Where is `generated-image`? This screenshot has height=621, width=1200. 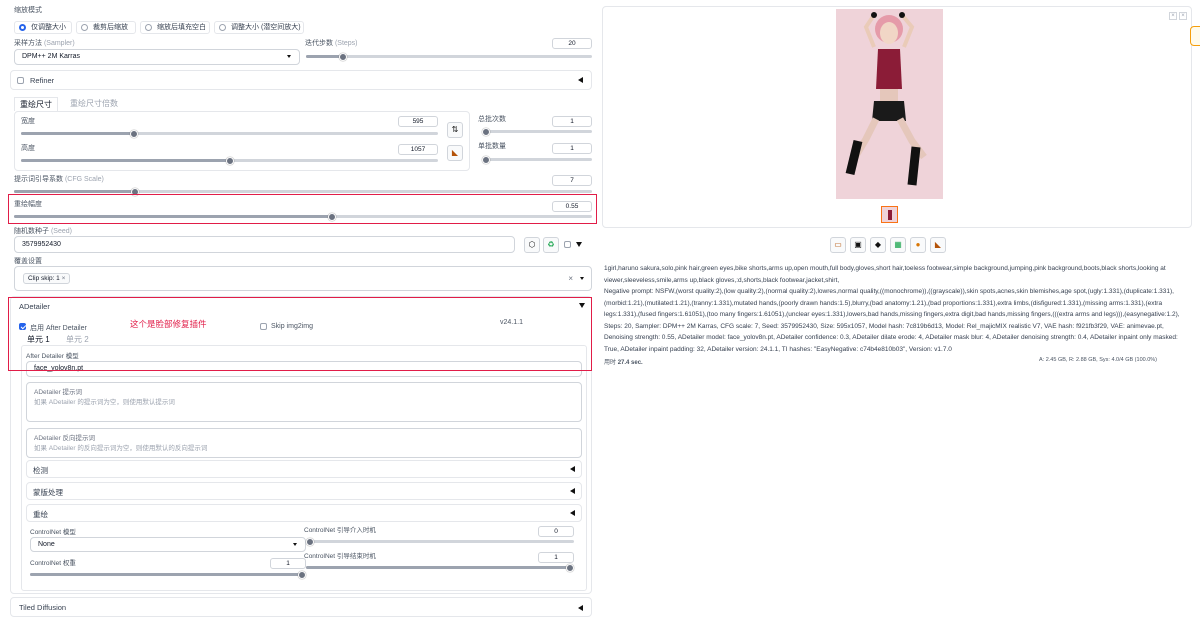
generated-image is located at coordinates (889, 104).